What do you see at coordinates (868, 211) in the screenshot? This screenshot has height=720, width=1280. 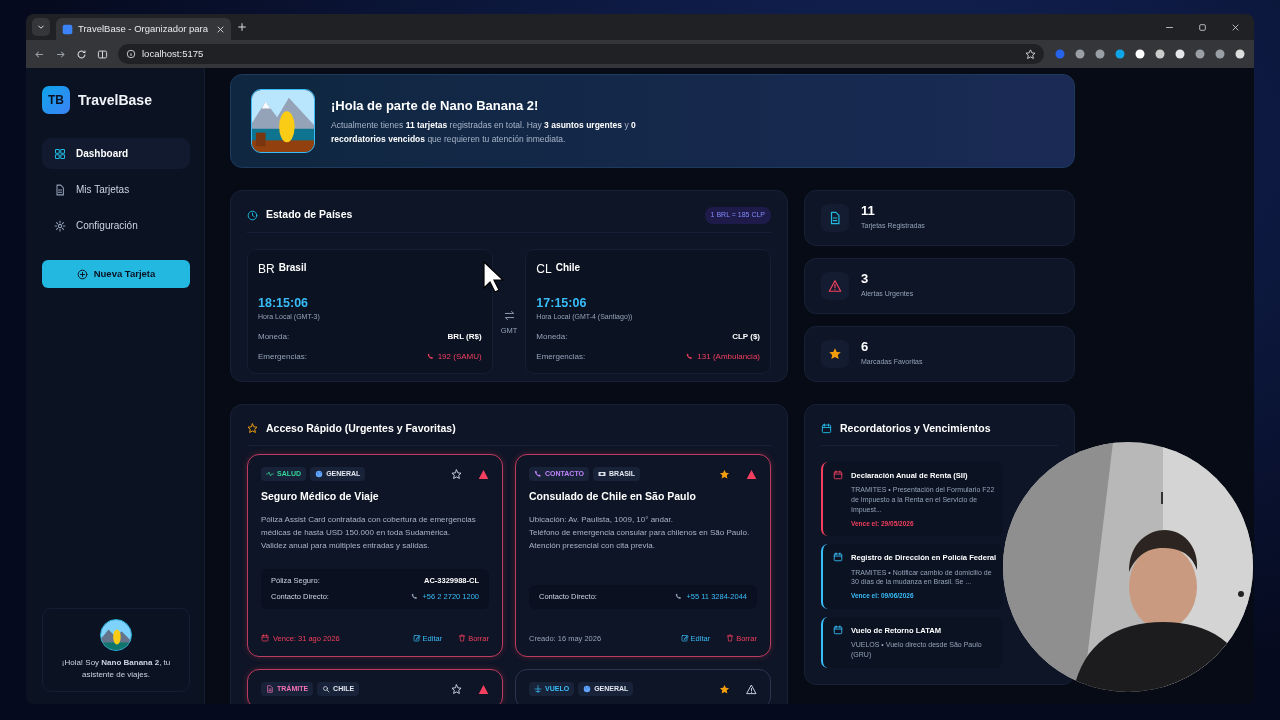 I see `stat-value: 11` at bounding box center [868, 211].